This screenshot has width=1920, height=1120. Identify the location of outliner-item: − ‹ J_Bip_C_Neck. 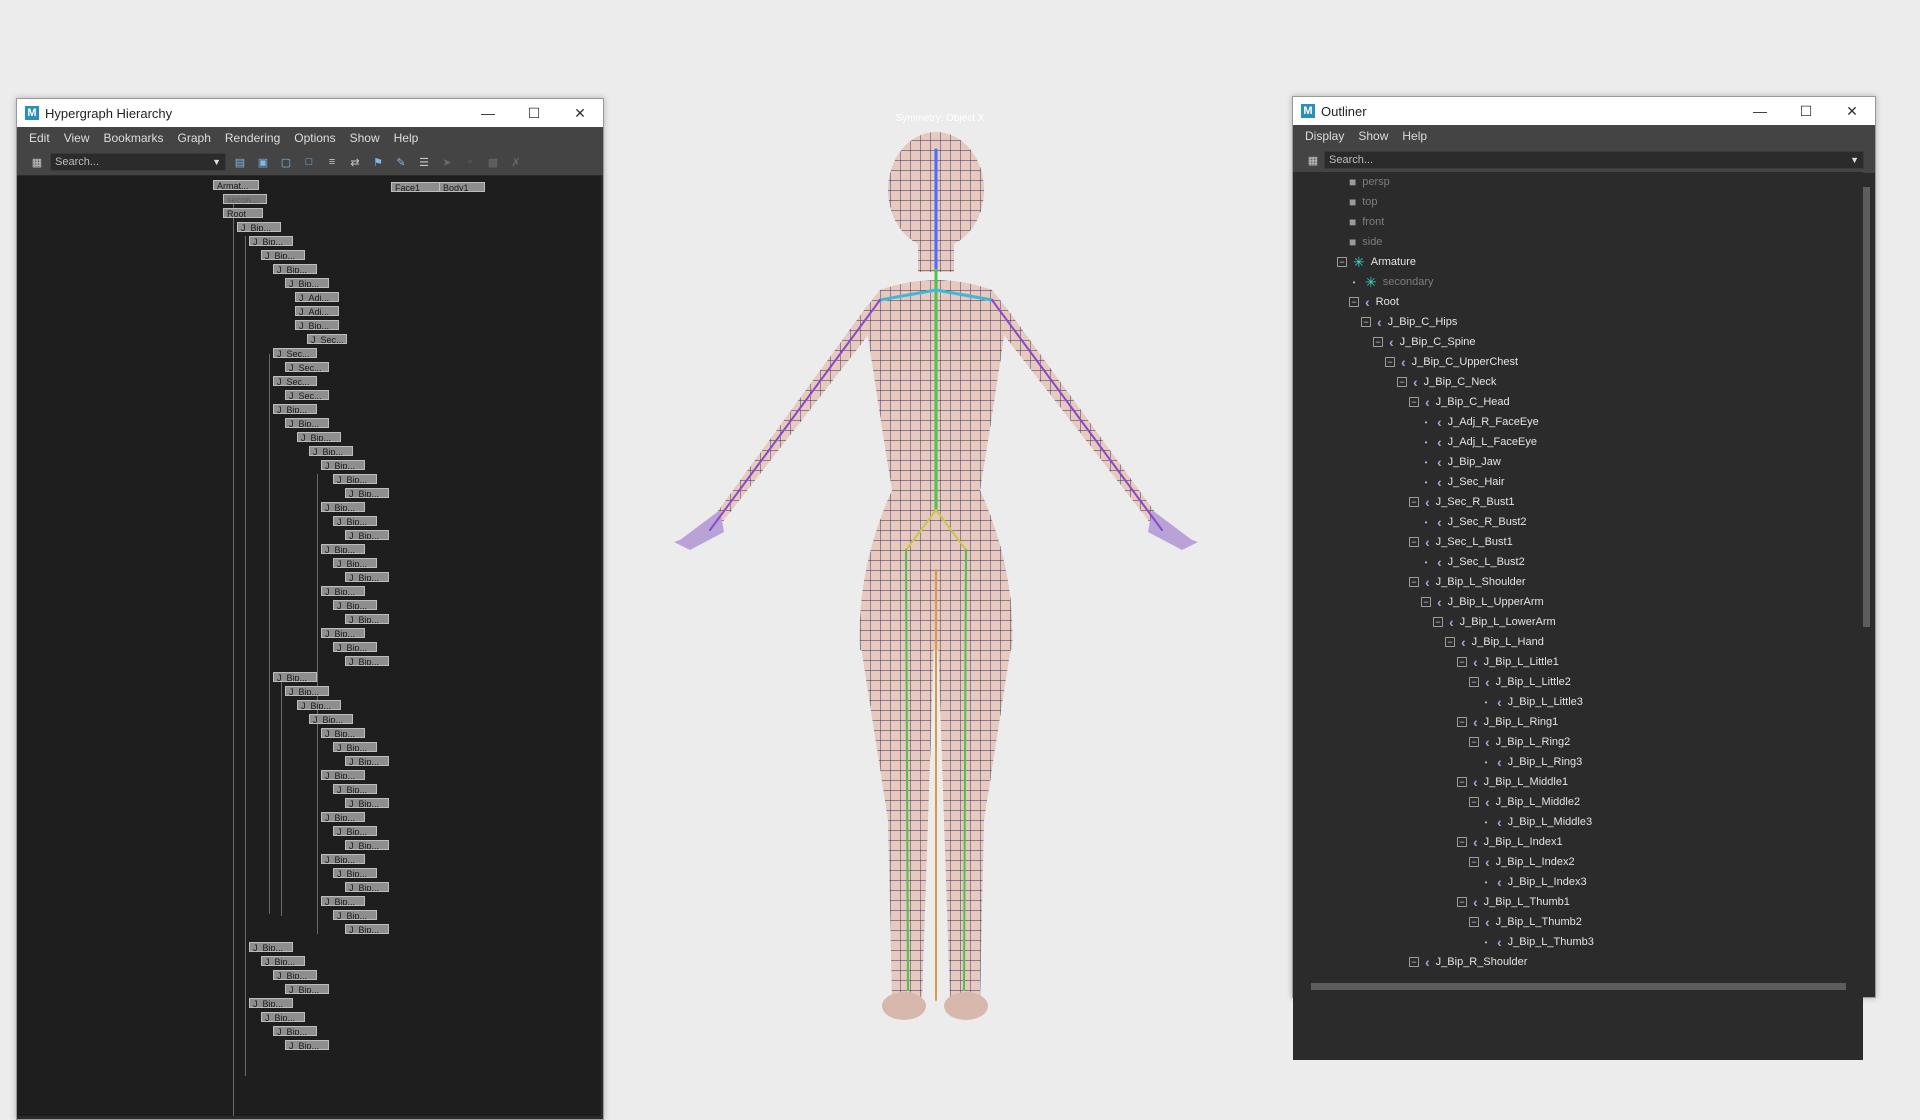
(1446, 382).